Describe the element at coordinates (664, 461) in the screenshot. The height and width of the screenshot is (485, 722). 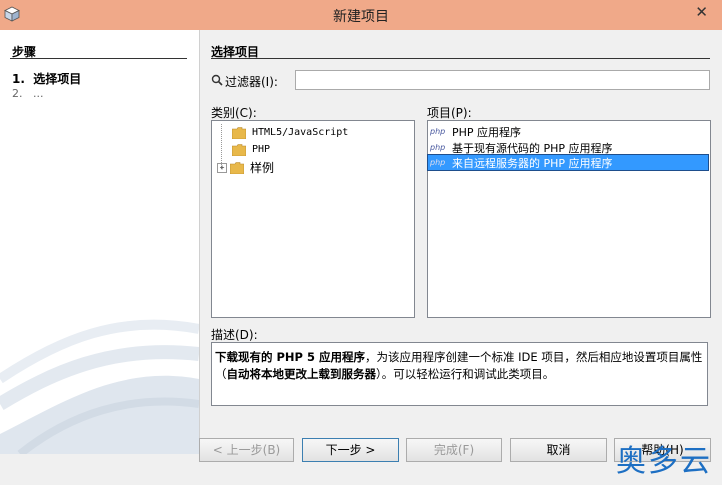
I see `watermark-text: 奥多云` at that location.